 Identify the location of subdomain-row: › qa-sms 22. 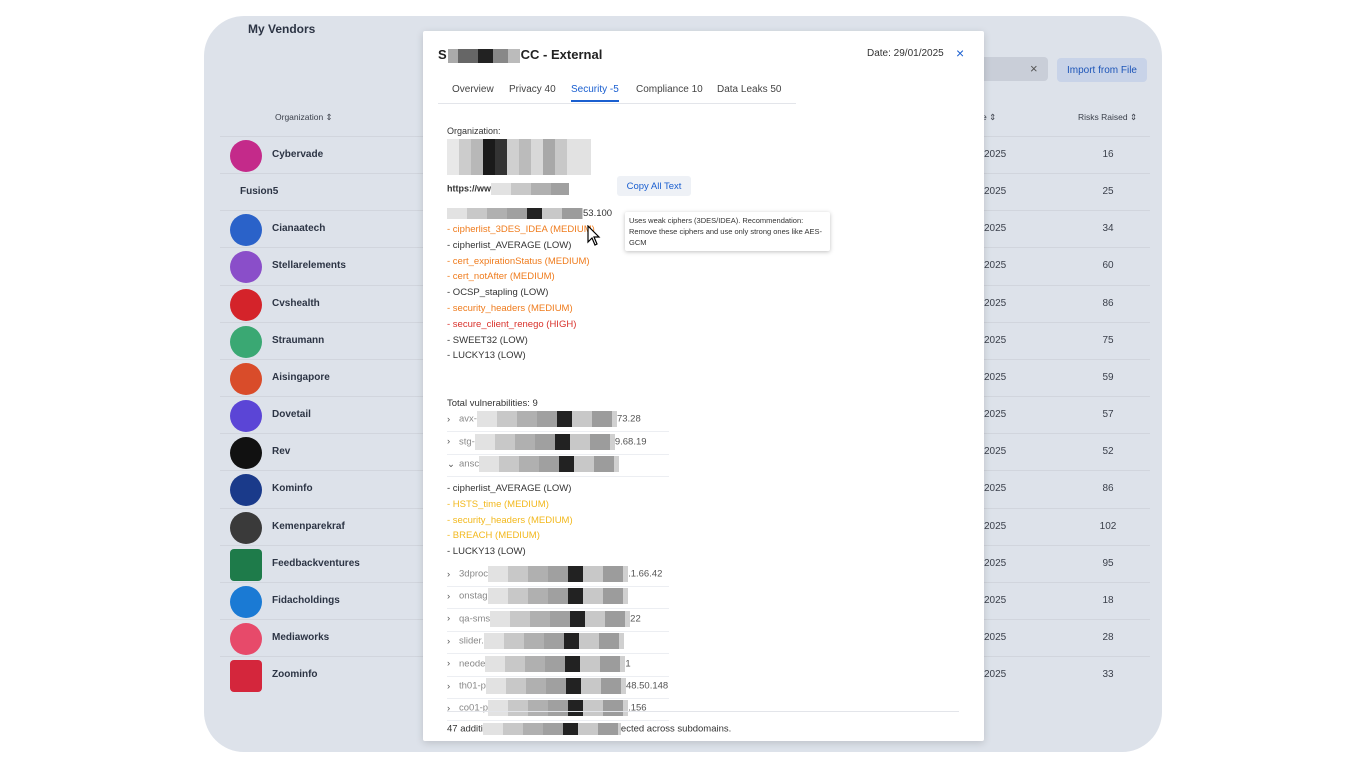
(558, 621).